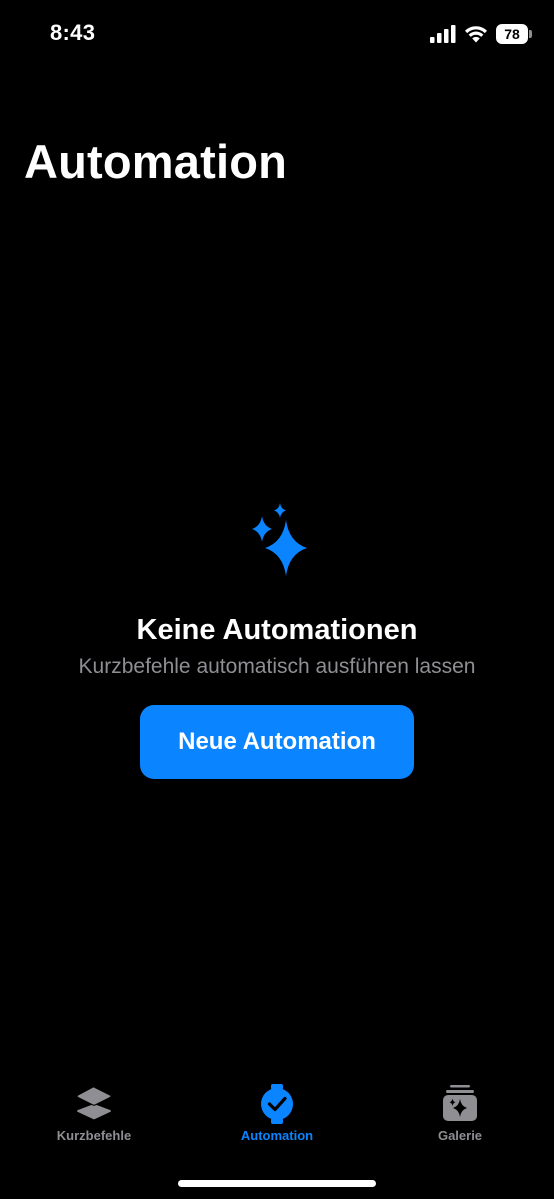 Image resolution: width=554 pixels, height=1199 pixels. I want to click on wifi-icon, so click(476, 34).